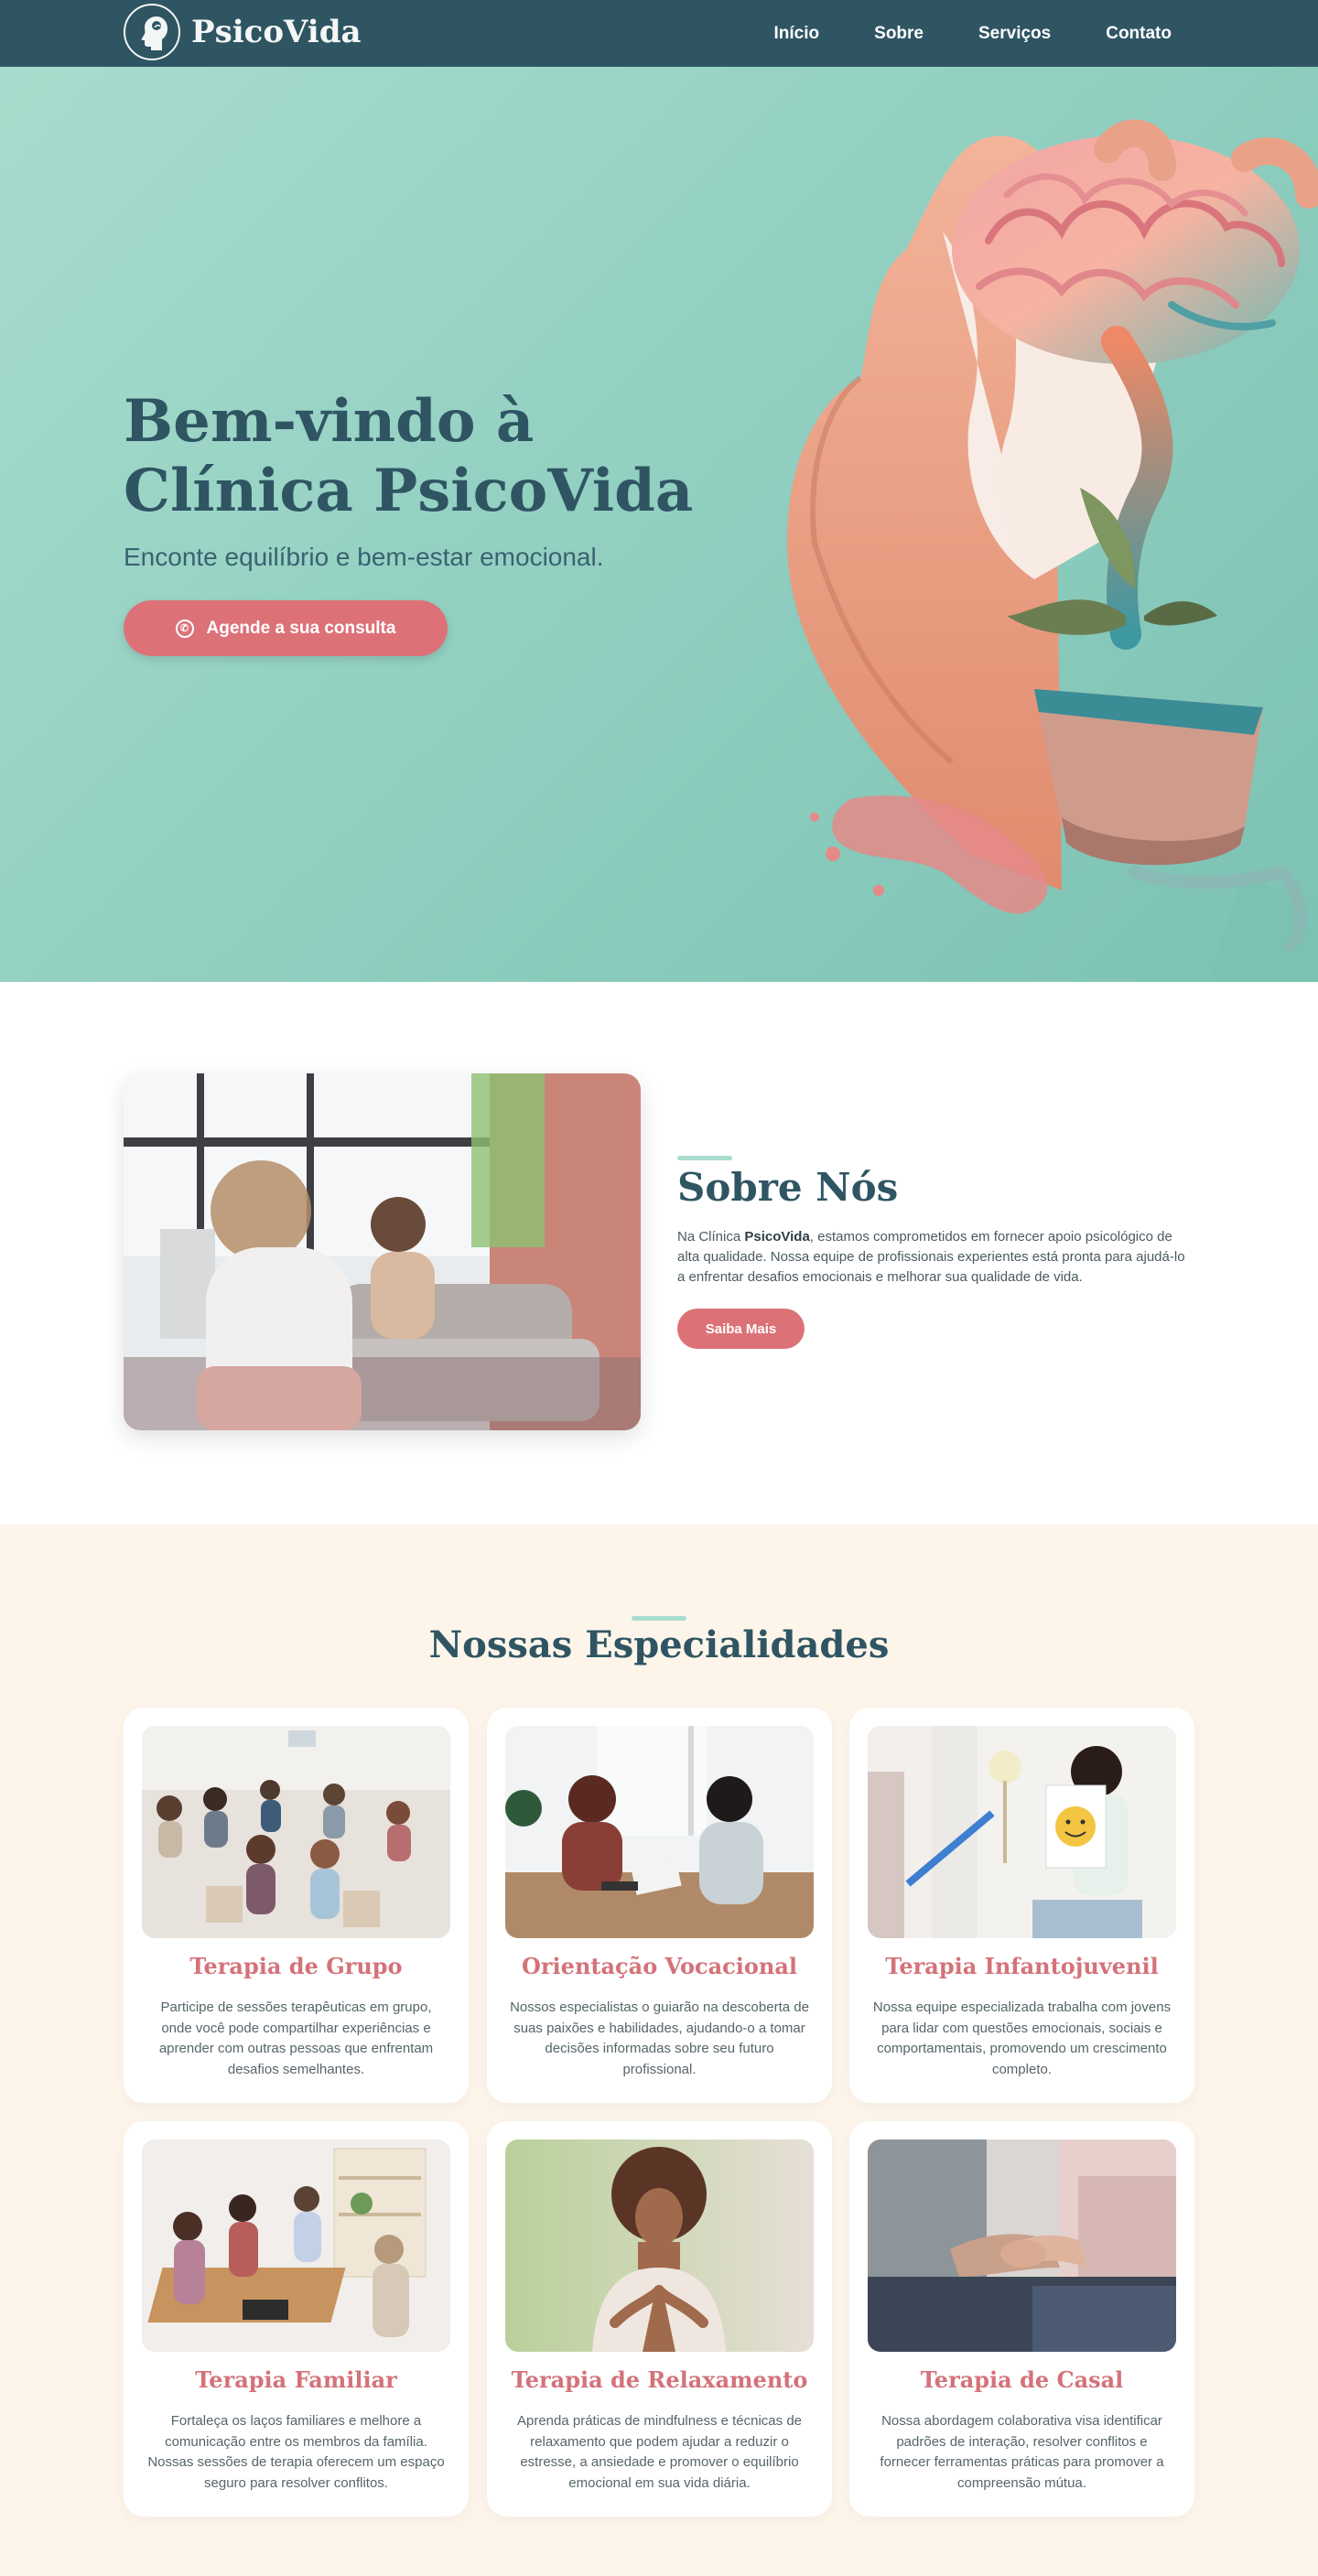 Image resolution: width=1318 pixels, height=2576 pixels. I want to click on about-accent-bar, so click(704, 1158).